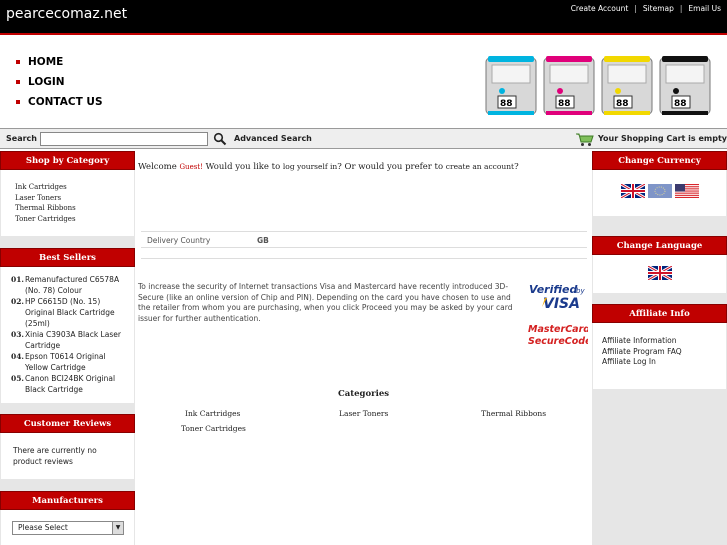 This screenshot has width=727, height=545. What do you see at coordinates (67, 208) in the screenshot?
I see `category-link: Thermal Ribbons` at bounding box center [67, 208].